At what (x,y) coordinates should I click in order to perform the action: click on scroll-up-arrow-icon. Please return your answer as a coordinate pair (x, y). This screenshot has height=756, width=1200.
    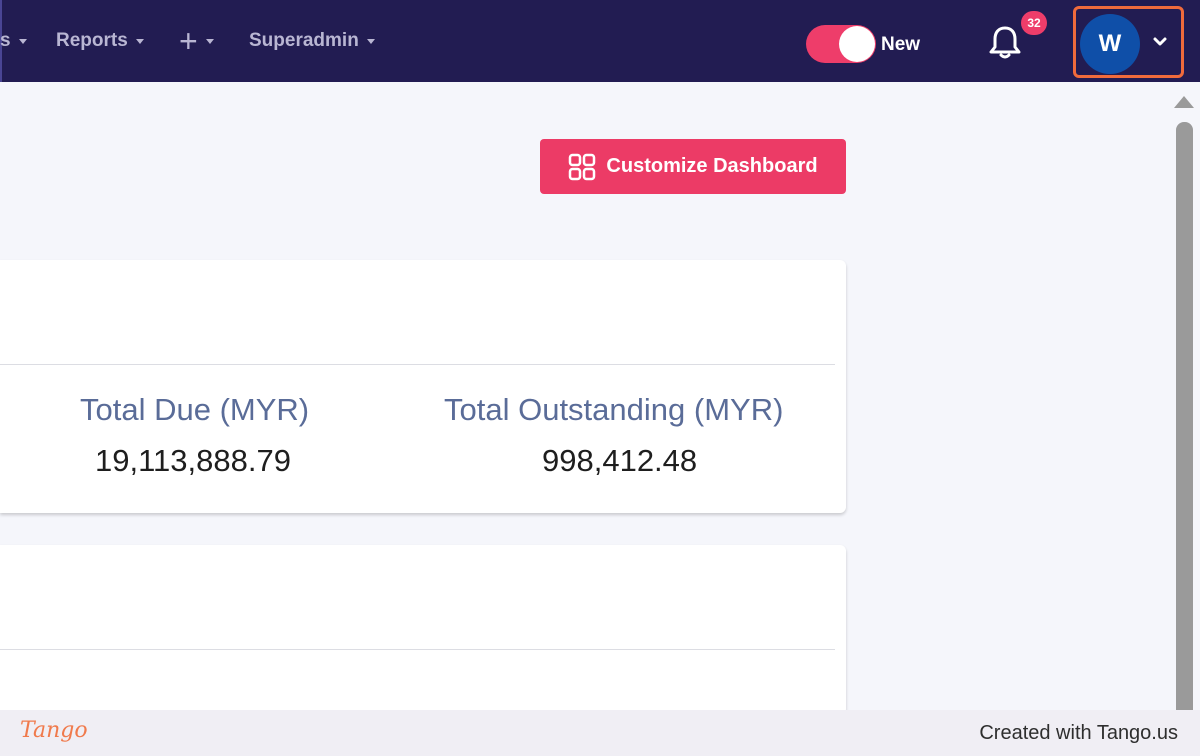
    Looking at the image, I should click on (1184, 102).